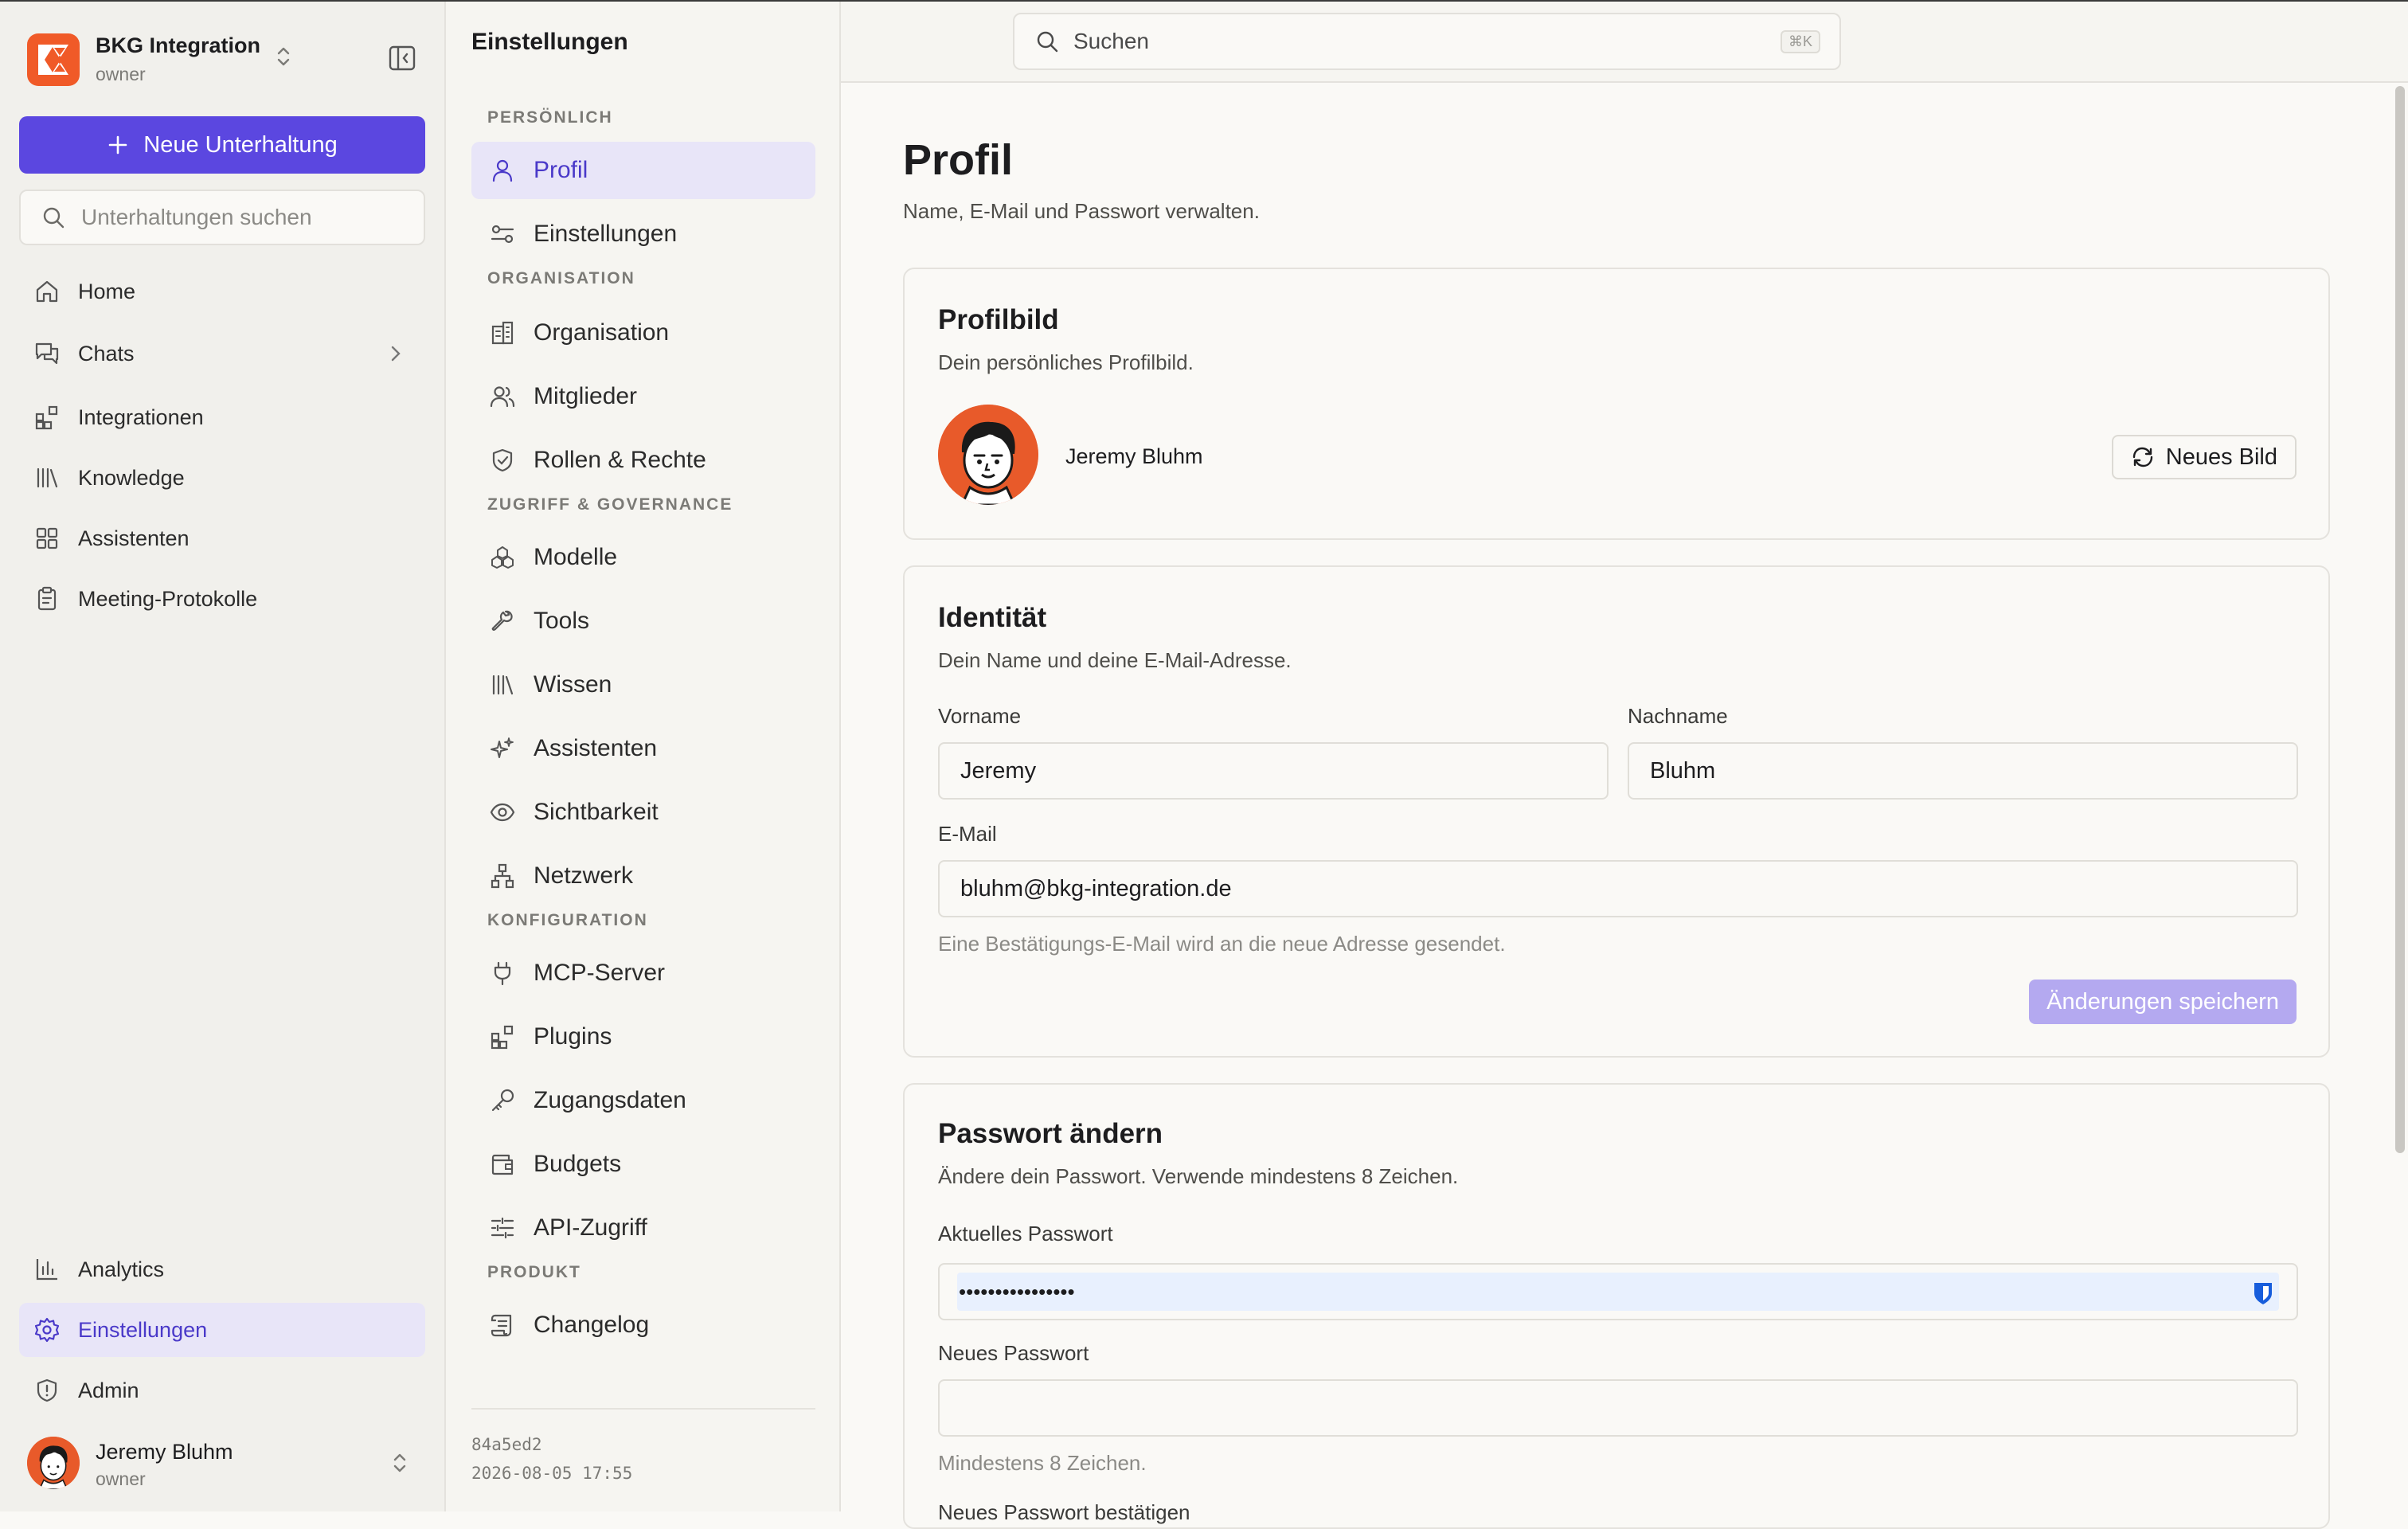  What do you see at coordinates (222, 1269) in the screenshot?
I see `sidebar-item-analytics: Analytics` at bounding box center [222, 1269].